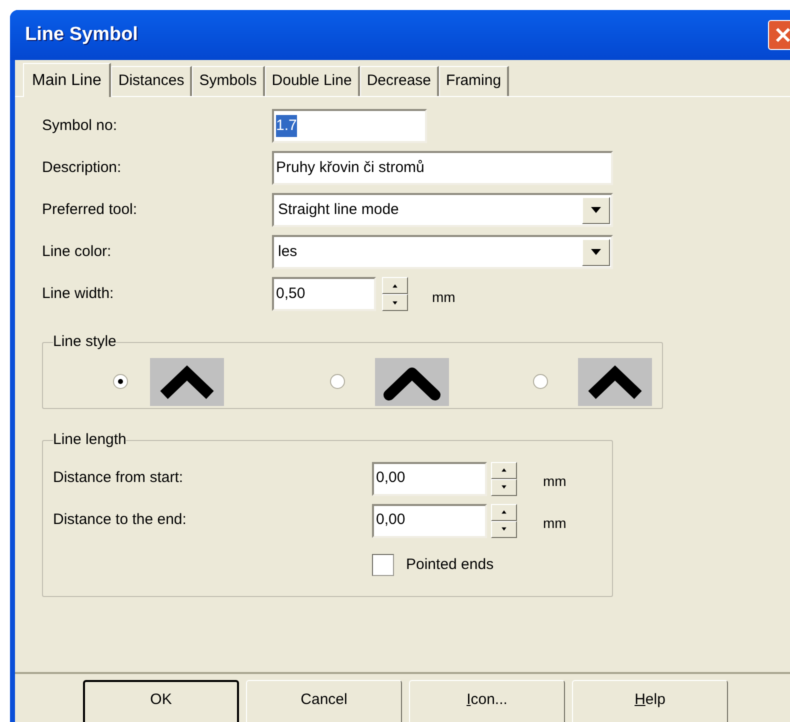  Describe the element at coordinates (78, 294) in the screenshot. I see `field-label: Line width:` at that location.